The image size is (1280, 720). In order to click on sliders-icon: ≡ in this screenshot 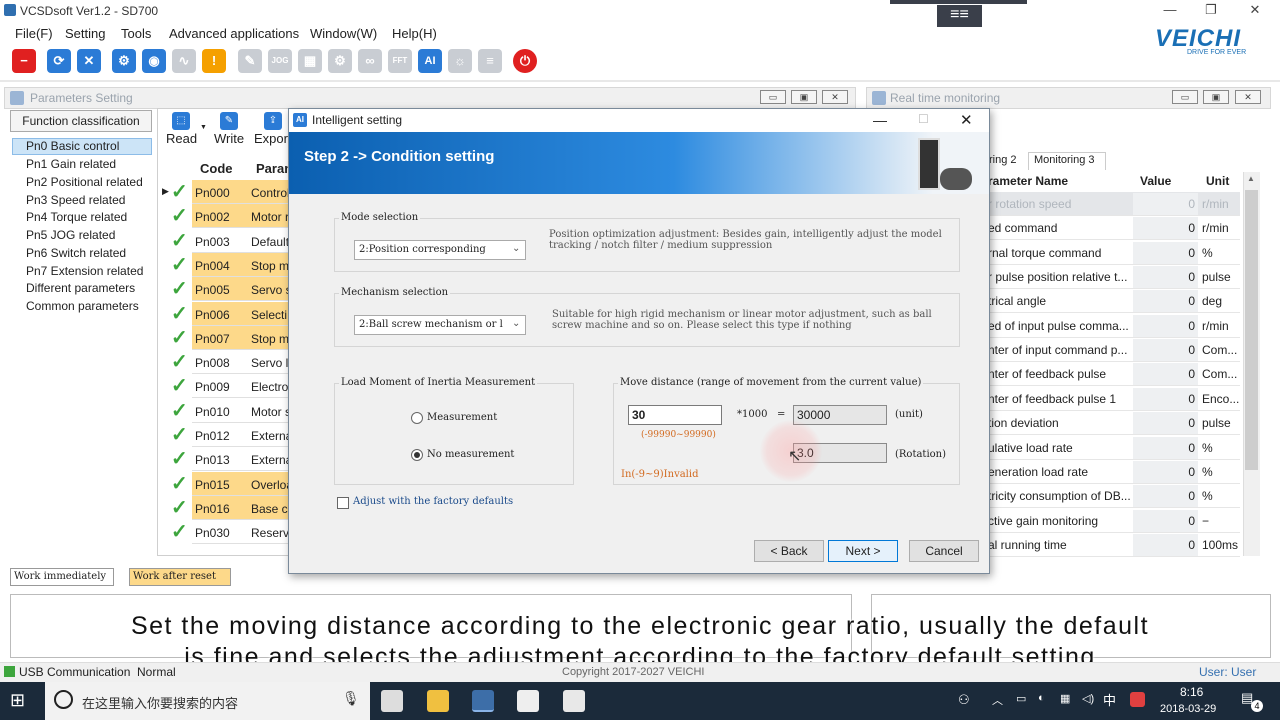, I will do `click(490, 61)`.